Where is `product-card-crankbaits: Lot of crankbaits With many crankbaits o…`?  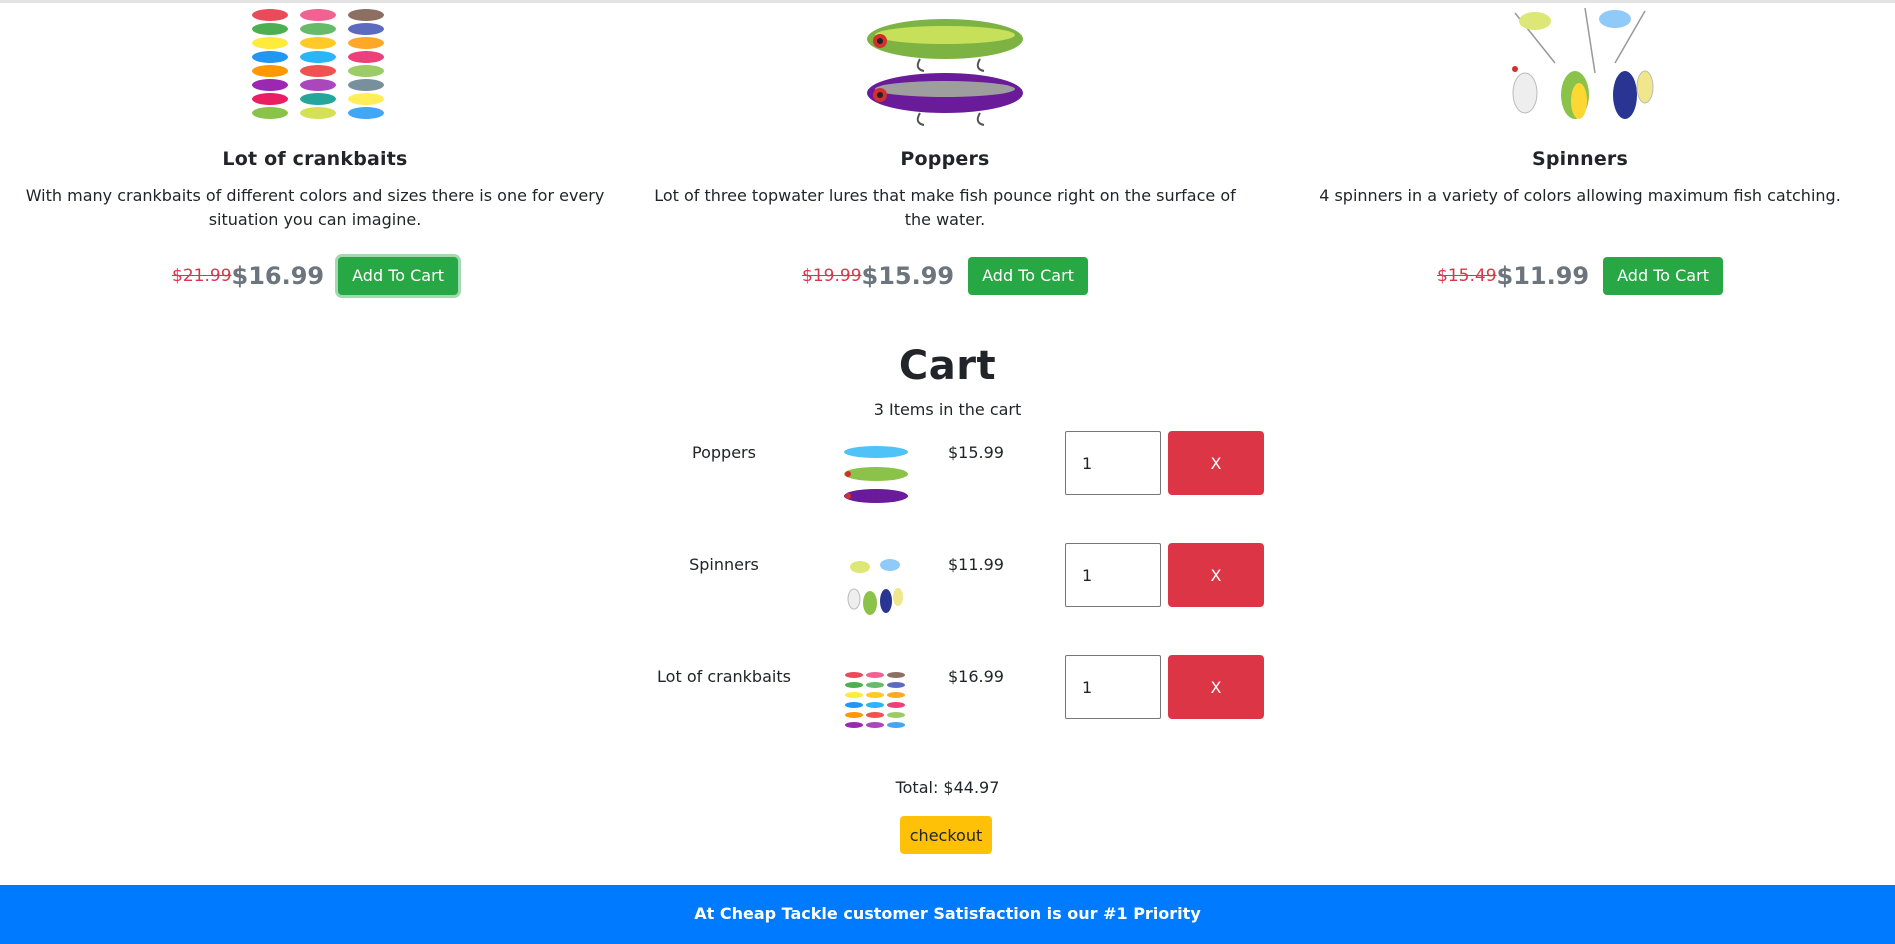 product-card-crankbaits: Lot of crankbaits With many crankbaits o… is located at coordinates (315, 150).